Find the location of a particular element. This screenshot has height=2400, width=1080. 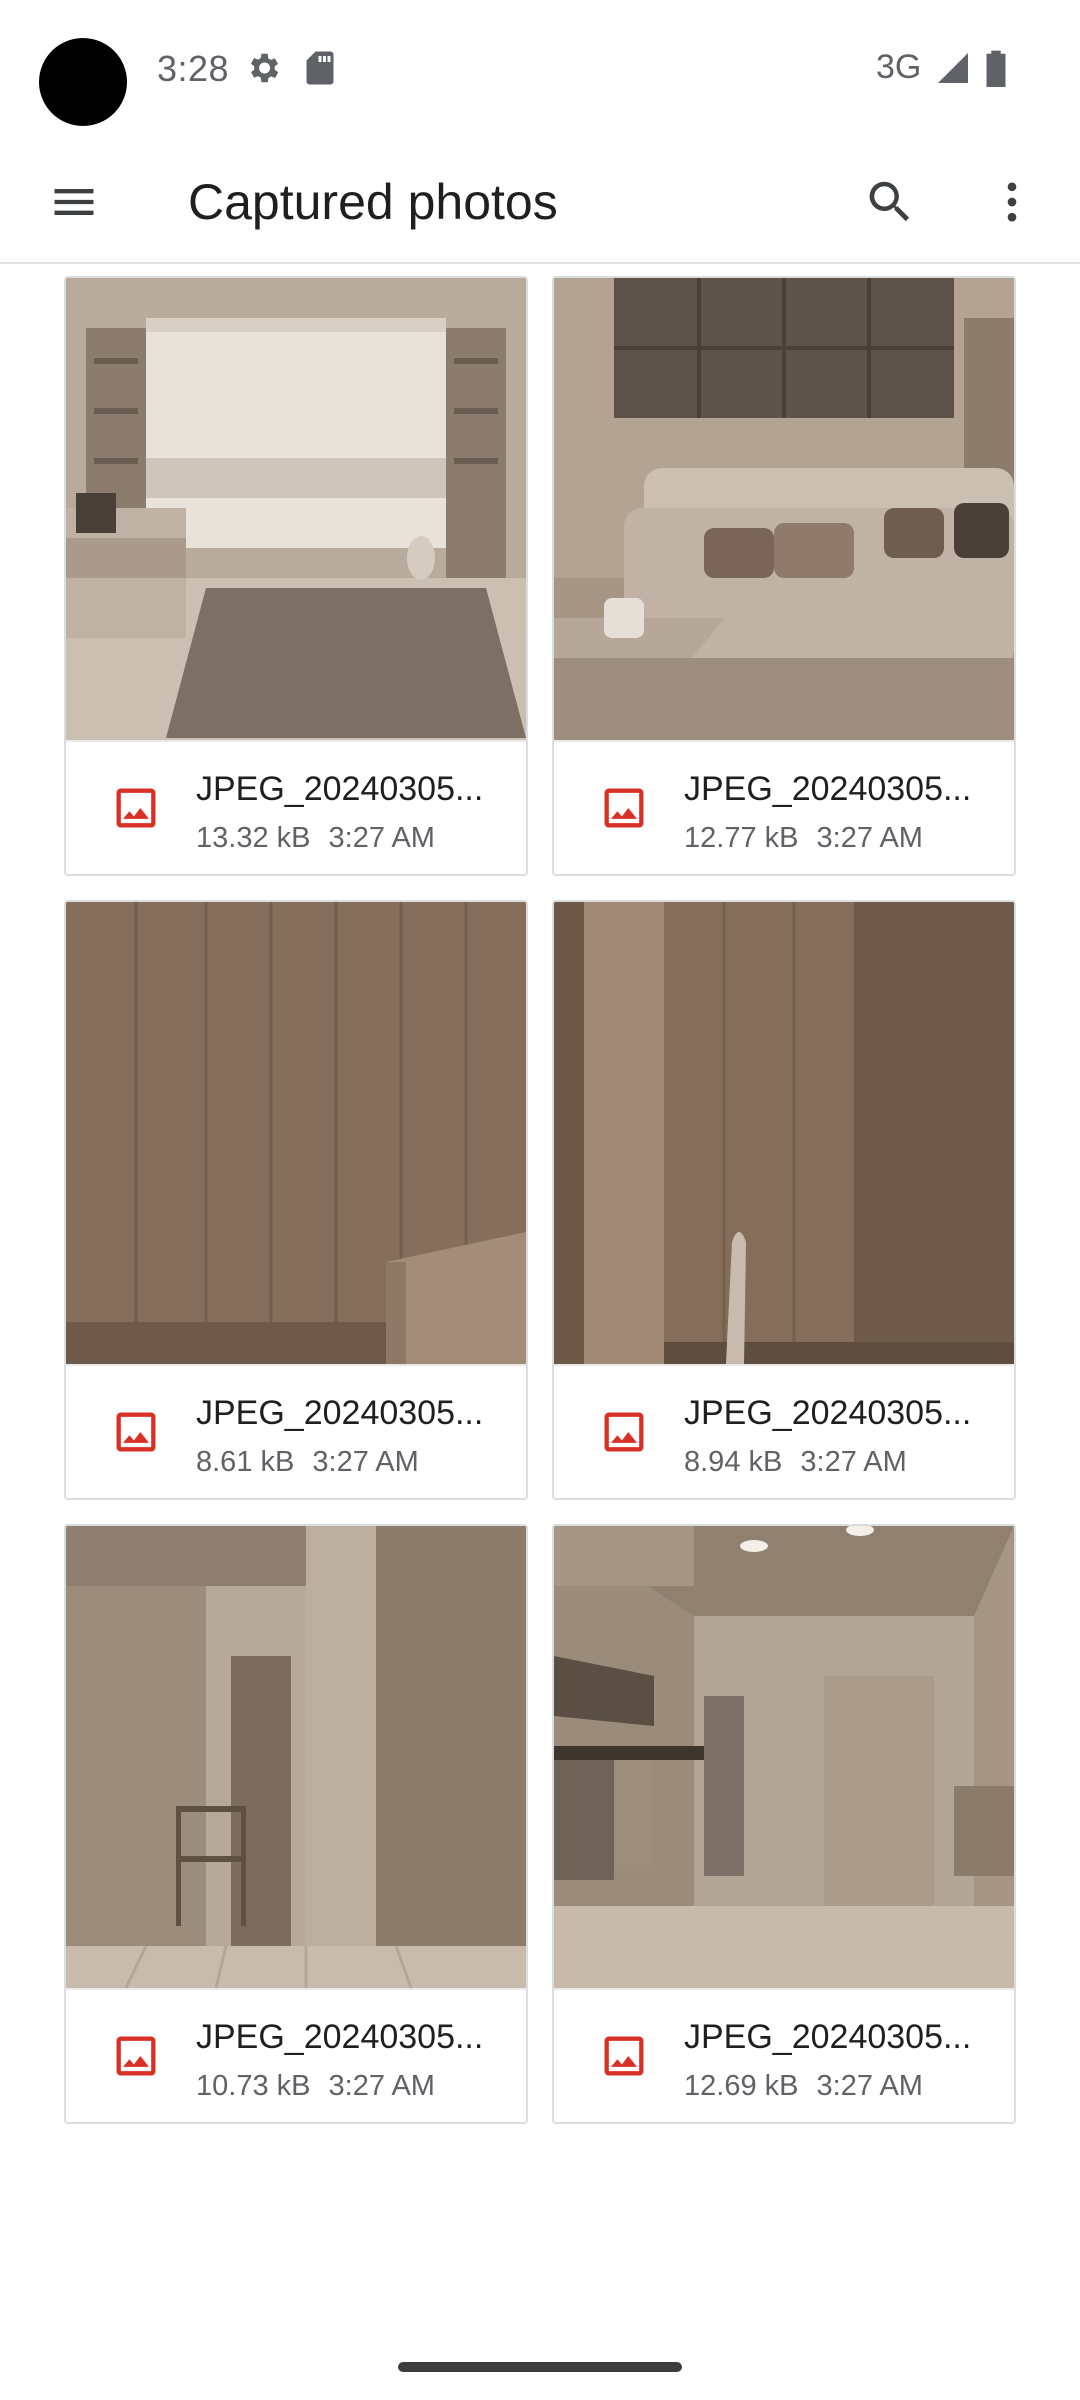

photo-info: JPEG_20240305... 8.61 kB 3:27 AM is located at coordinates (296, 1431).